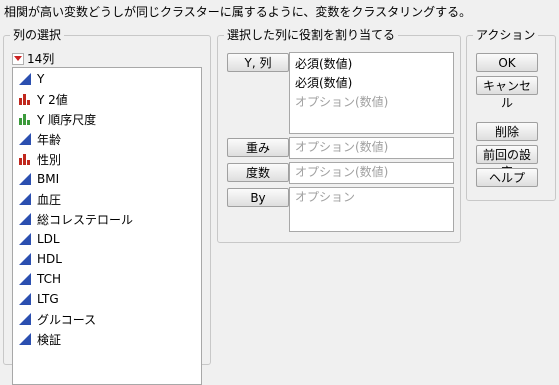  I want to click on freq-role-placeholder: オプション(数値), so click(342, 172).